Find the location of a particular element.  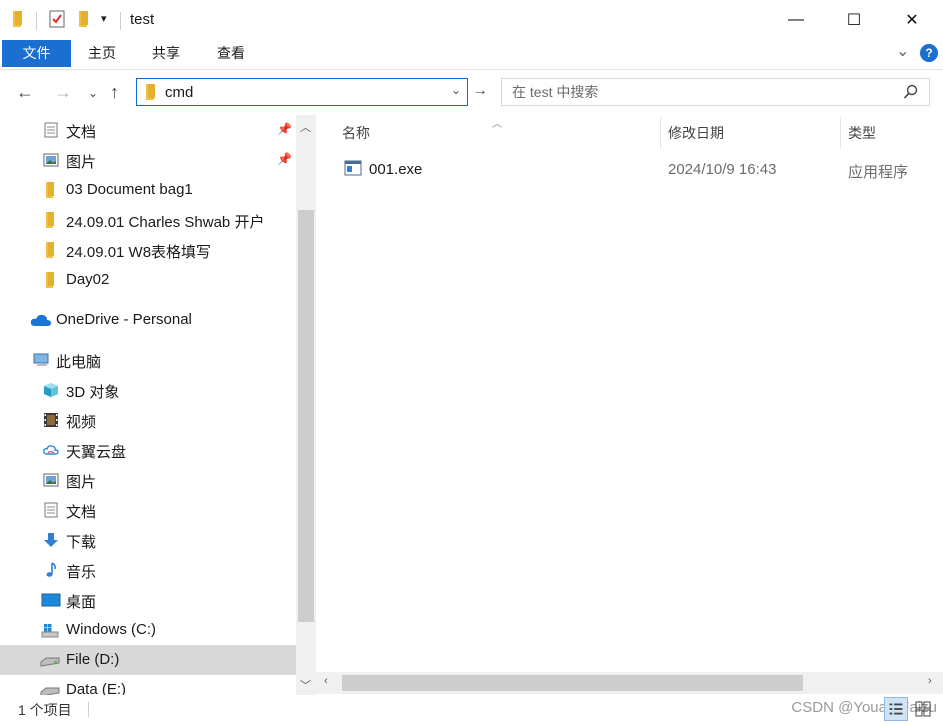

music-icon is located at coordinates (51, 569).